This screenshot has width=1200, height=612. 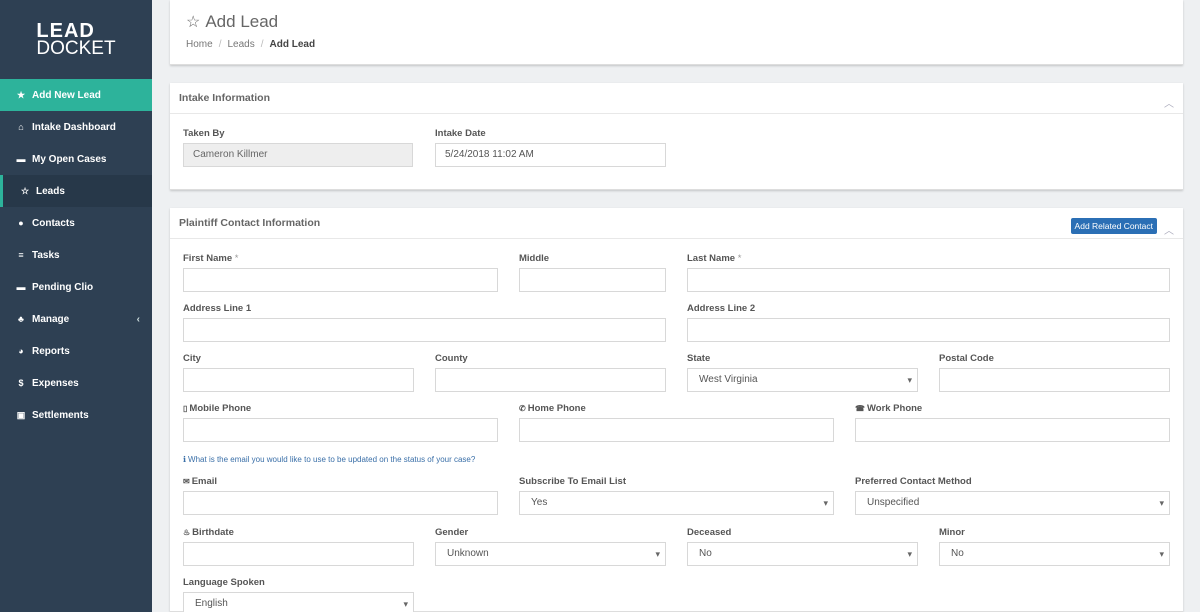 I want to click on page-header: ☆ Add Lead Home / Leads / Add Lead, so click(x=676, y=32).